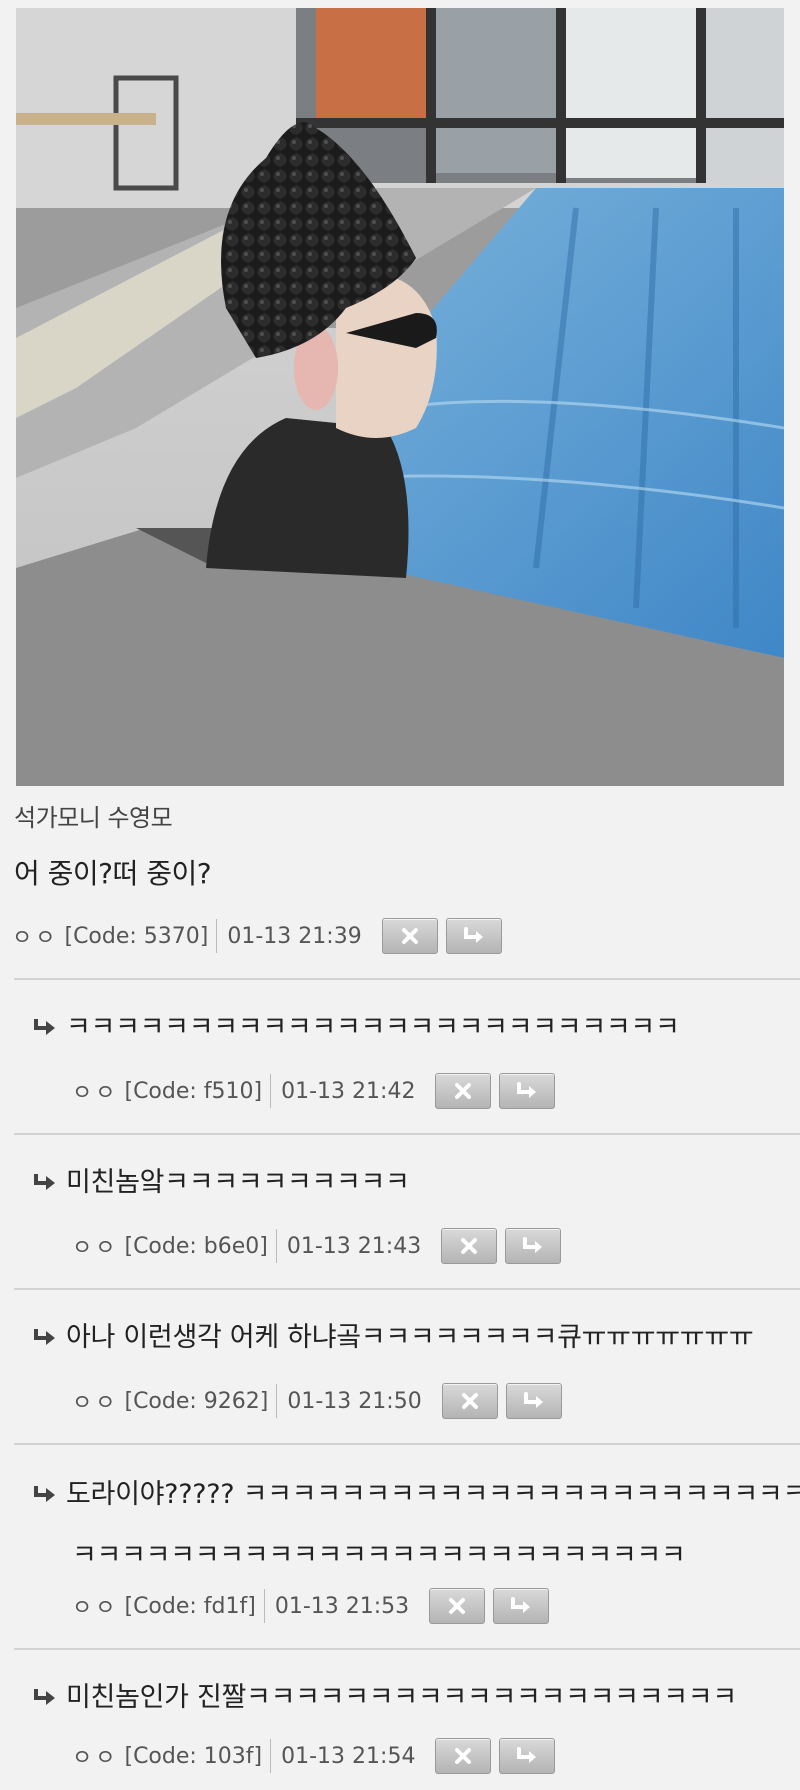 This screenshot has width=800, height=1790. I want to click on reply-meta: ㅇㅇ [Code: fd1f] 01-13 21:53, so click(311, 1606).